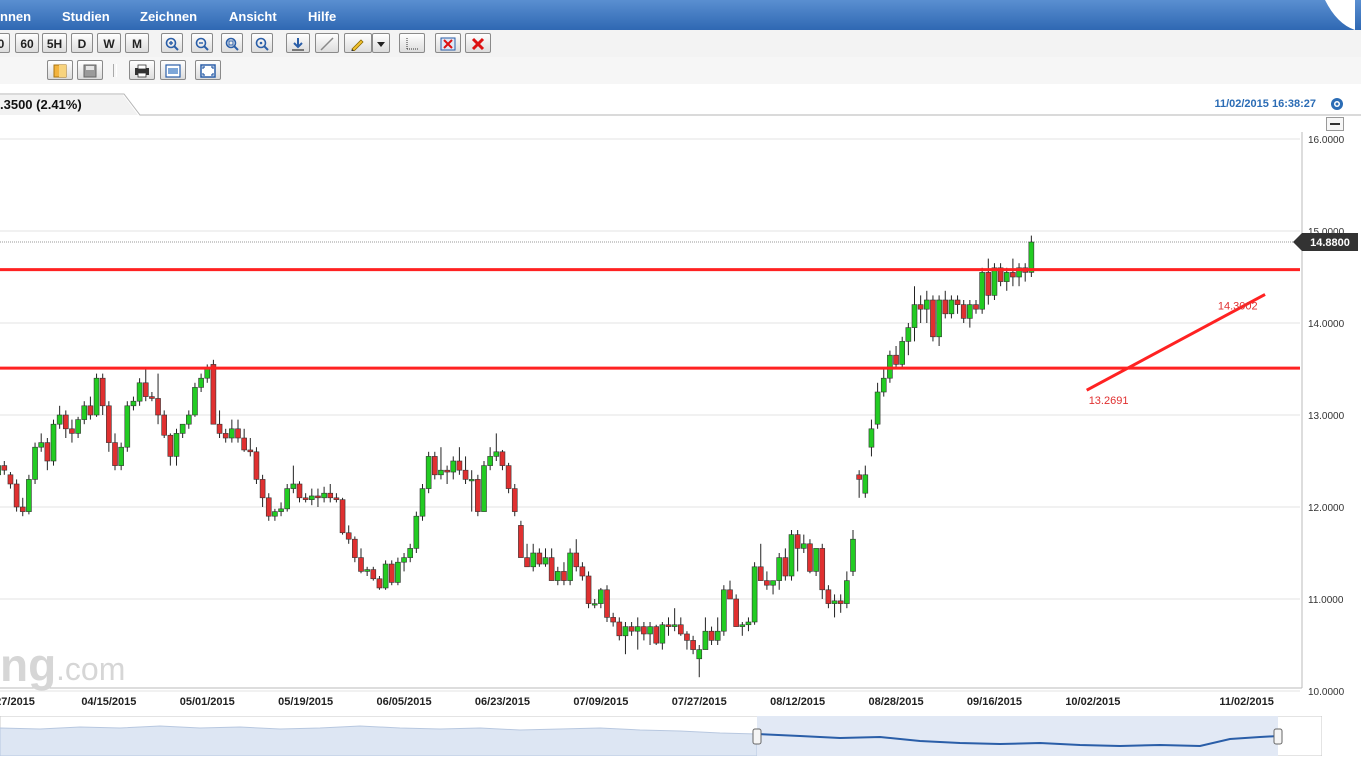  Describe the element at coordinates (1278, 736) in the screenshot. I see `overview-right-handle` at that location.